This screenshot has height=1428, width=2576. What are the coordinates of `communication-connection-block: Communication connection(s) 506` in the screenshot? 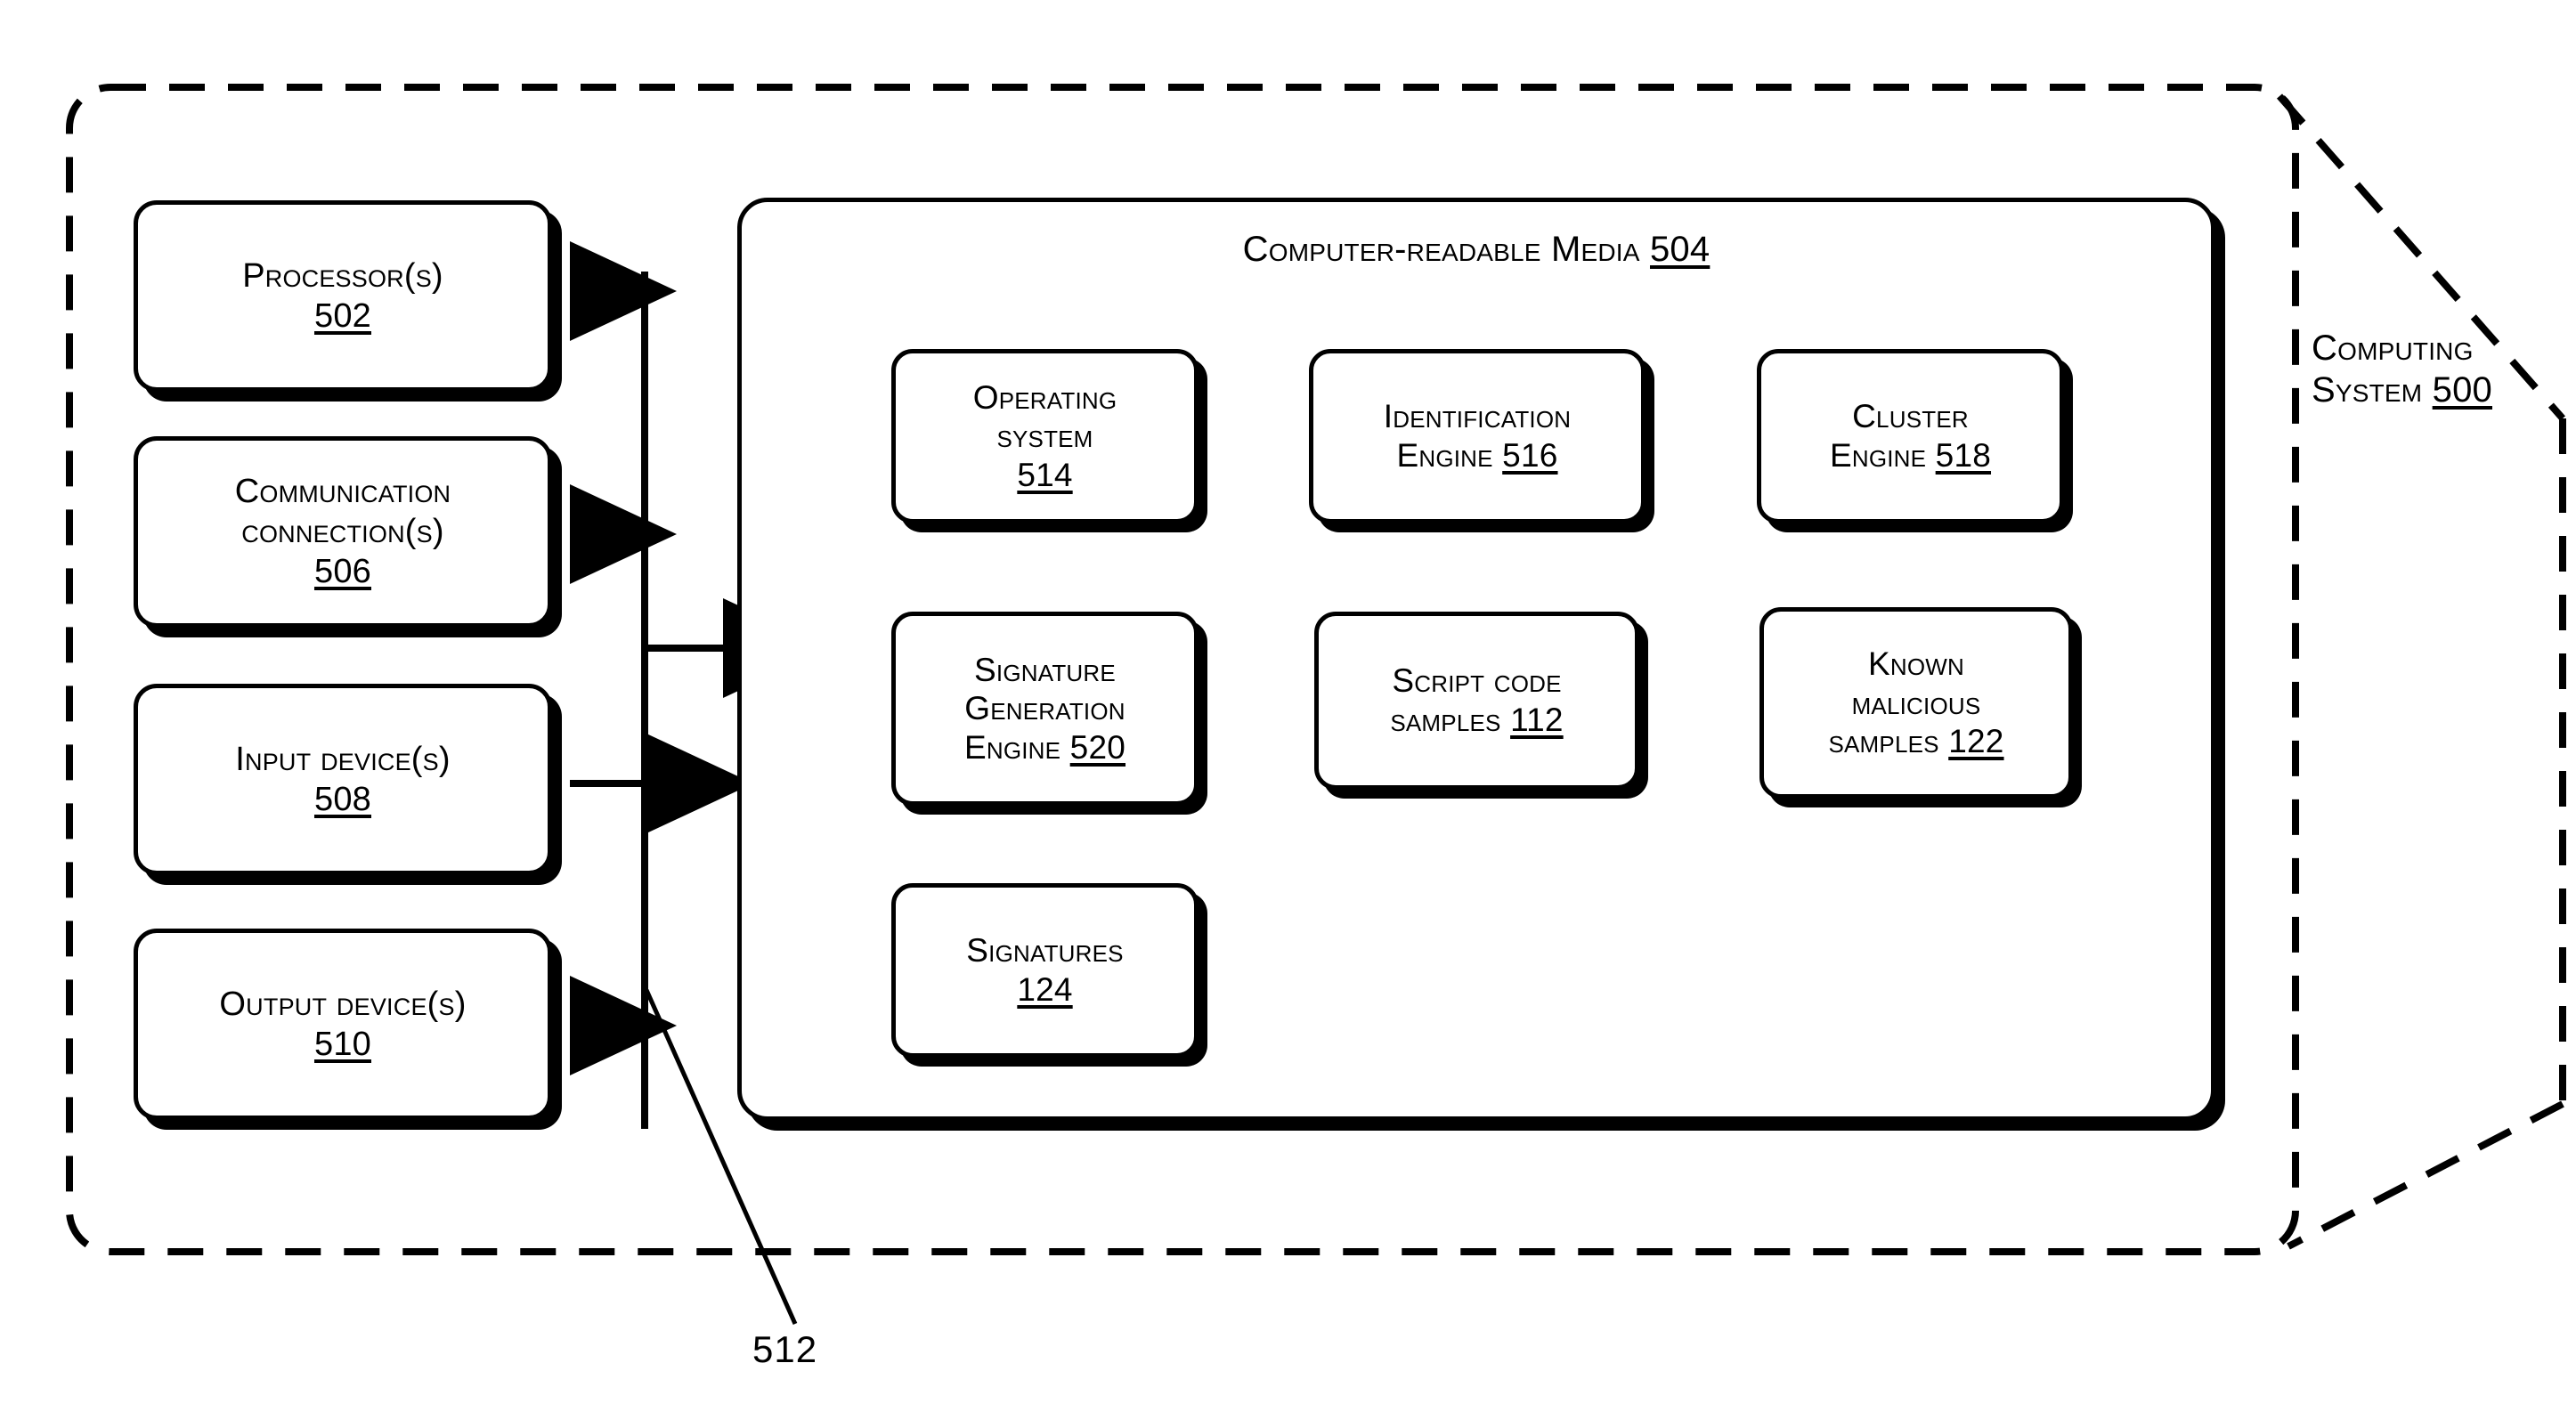 It's located at (343, 532).